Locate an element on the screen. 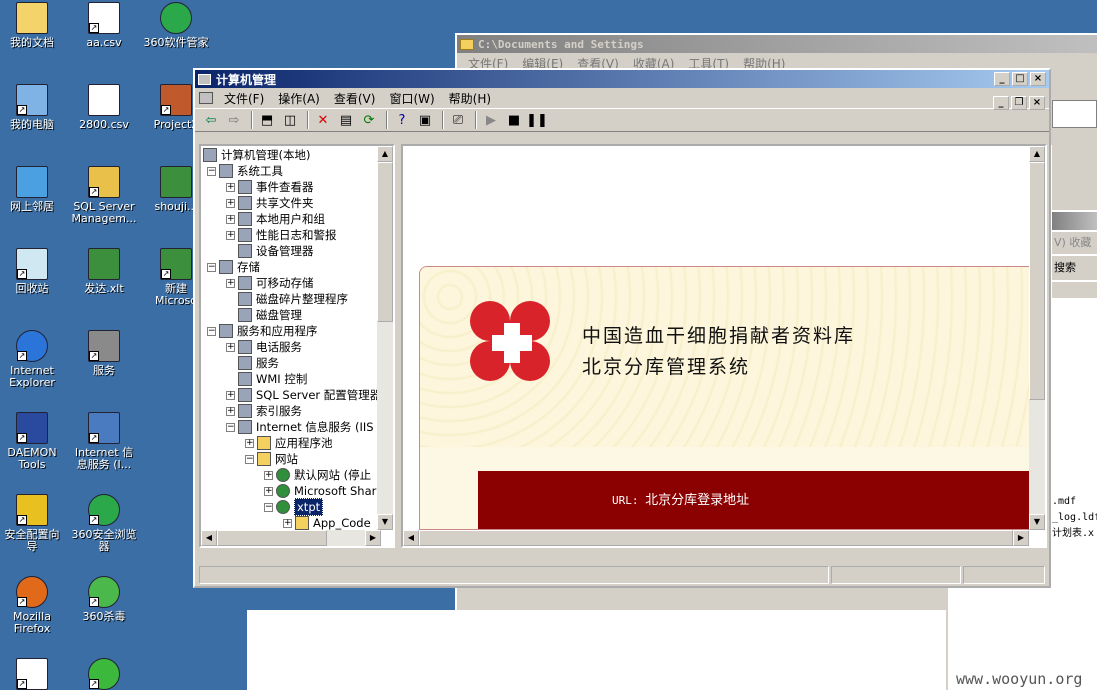 The image size is (1097, 690). menu-item: 窗口(W) is located at coordinates (411, 98).